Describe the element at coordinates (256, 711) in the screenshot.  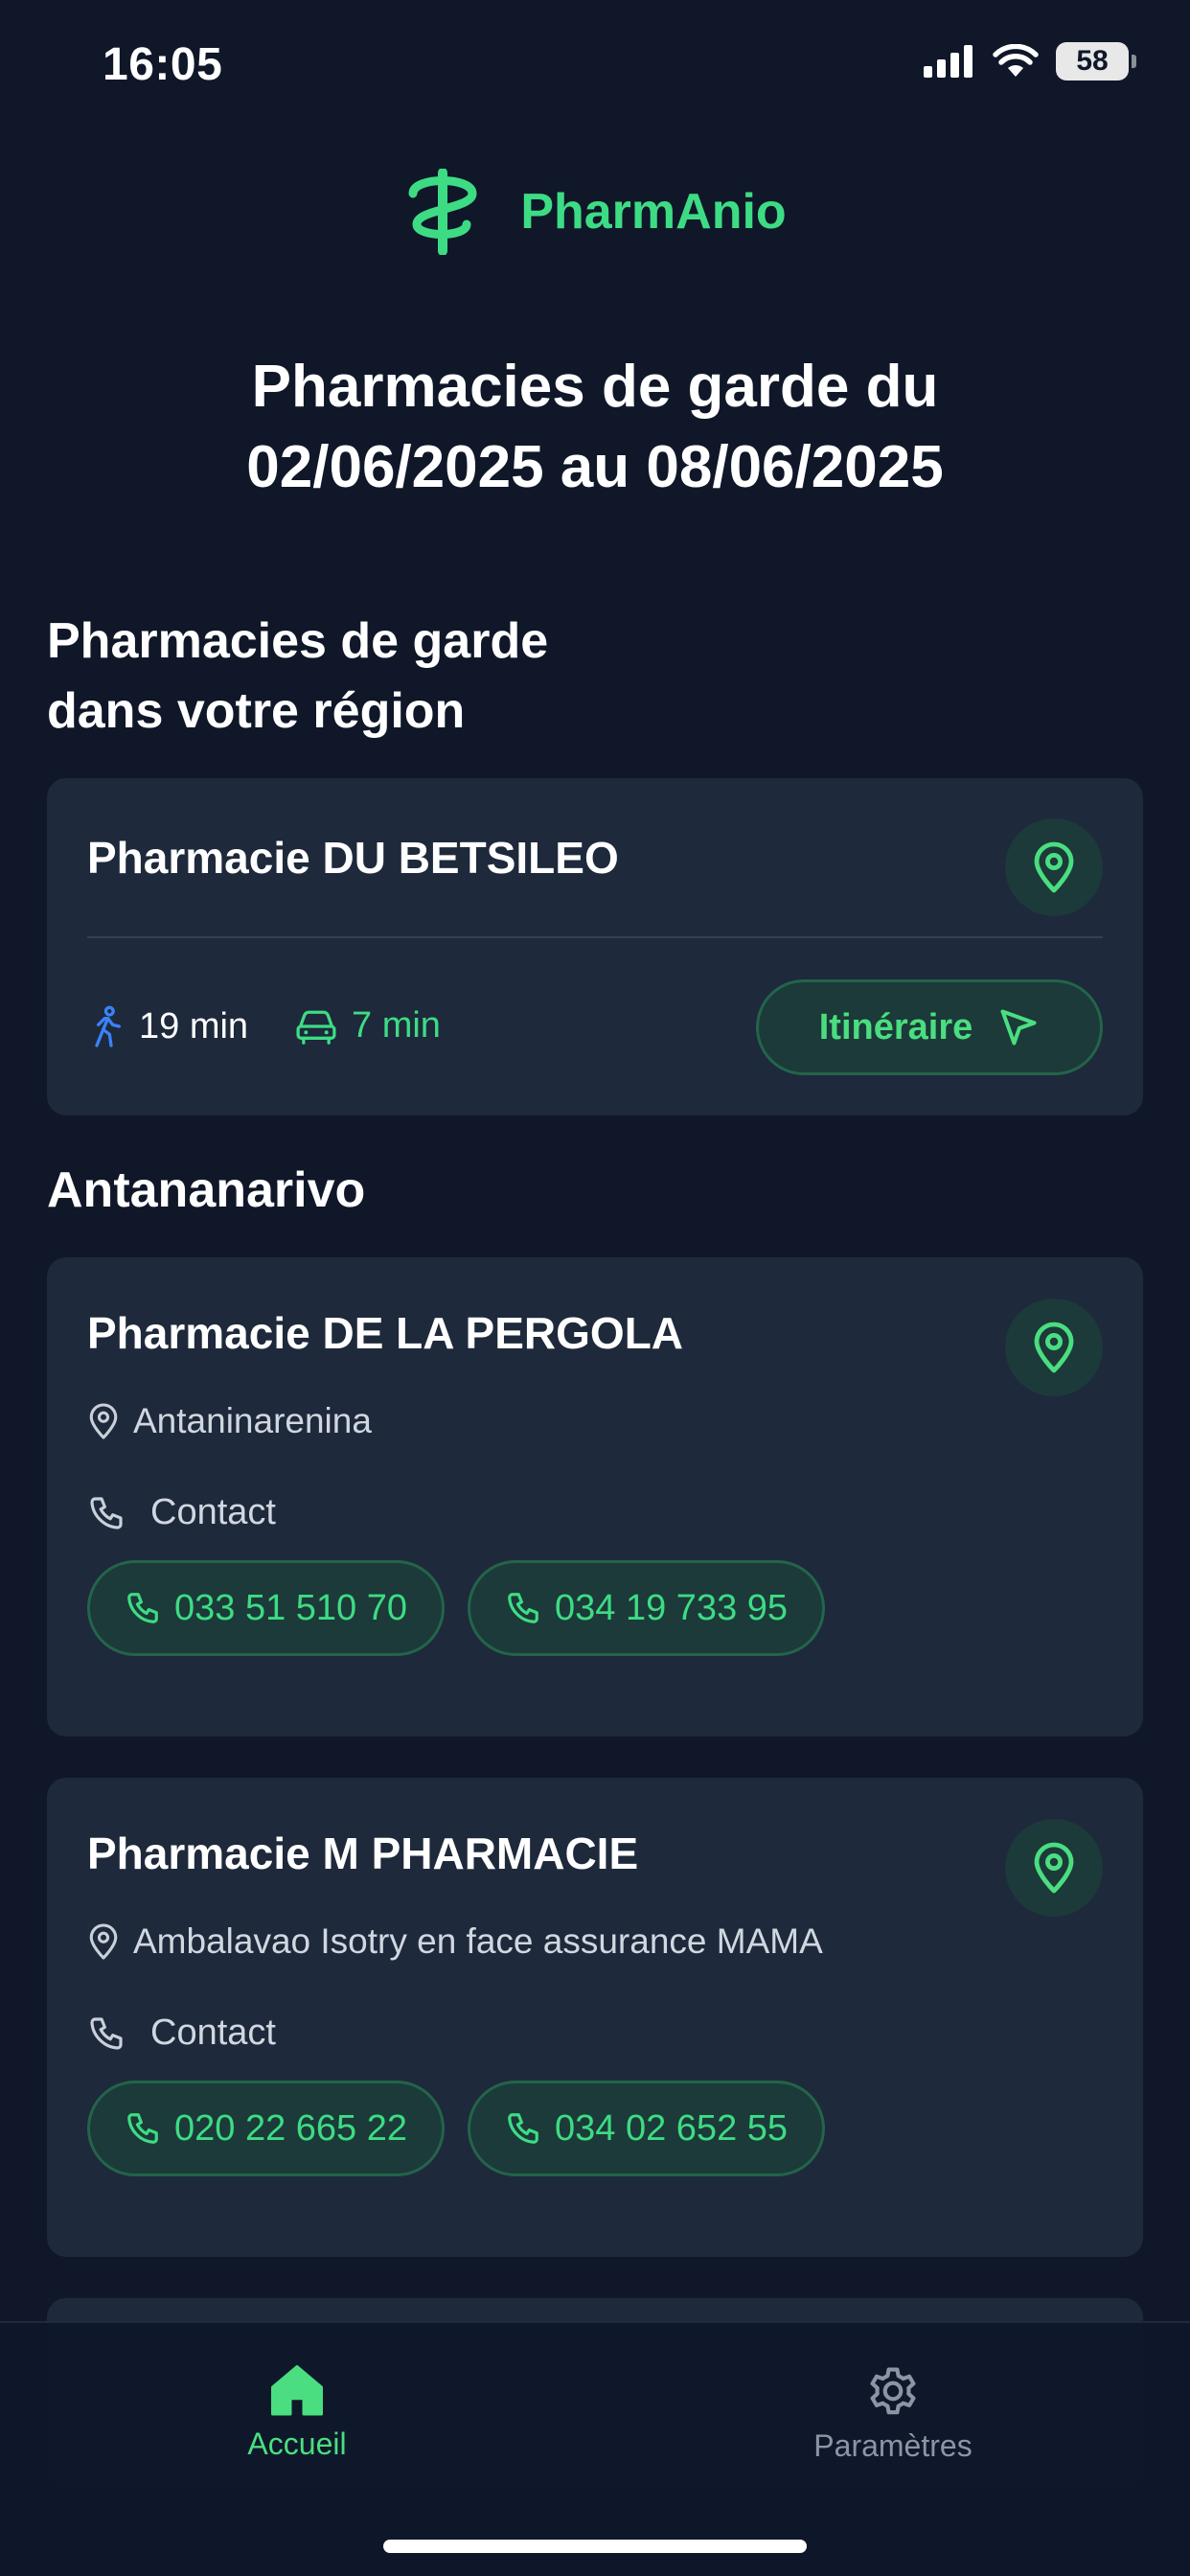
I see `nearby-section-title-line2: dans votre région` at that location.